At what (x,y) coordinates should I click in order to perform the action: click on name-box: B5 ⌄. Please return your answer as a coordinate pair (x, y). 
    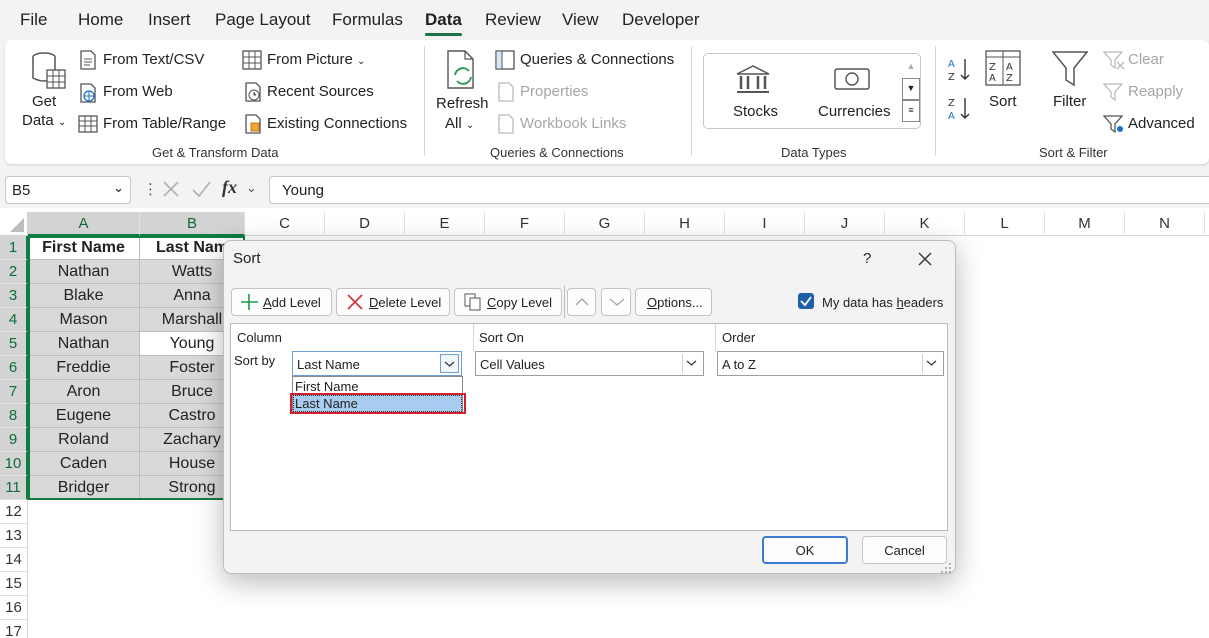
    Looking at the image, I should click on (68, 190).